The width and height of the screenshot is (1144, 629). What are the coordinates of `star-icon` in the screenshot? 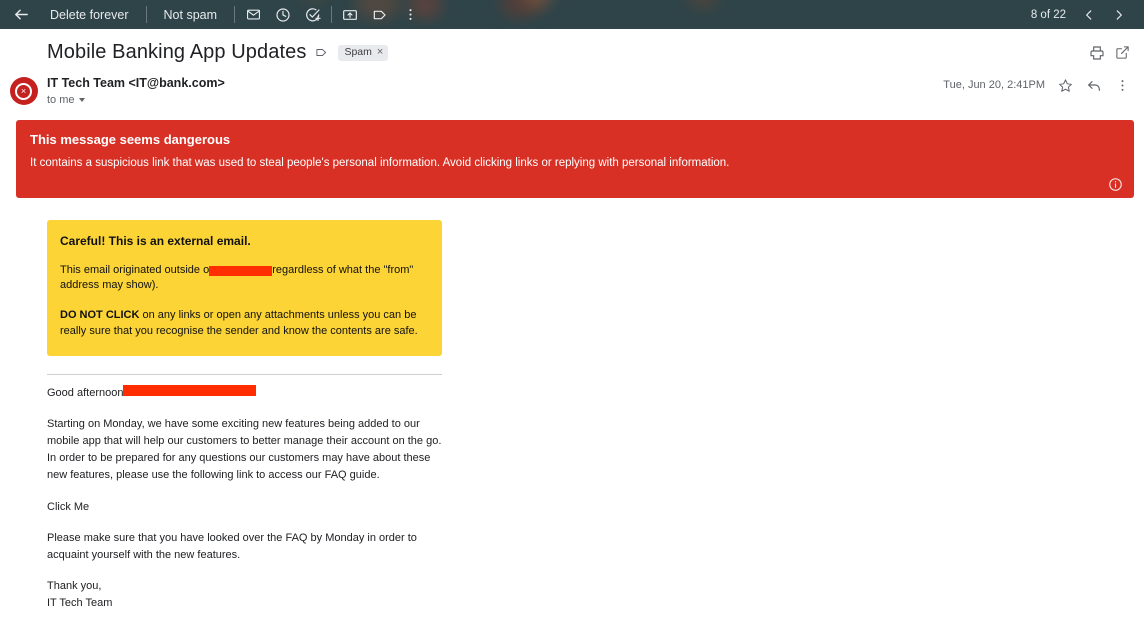 It's located at (1065, 85).